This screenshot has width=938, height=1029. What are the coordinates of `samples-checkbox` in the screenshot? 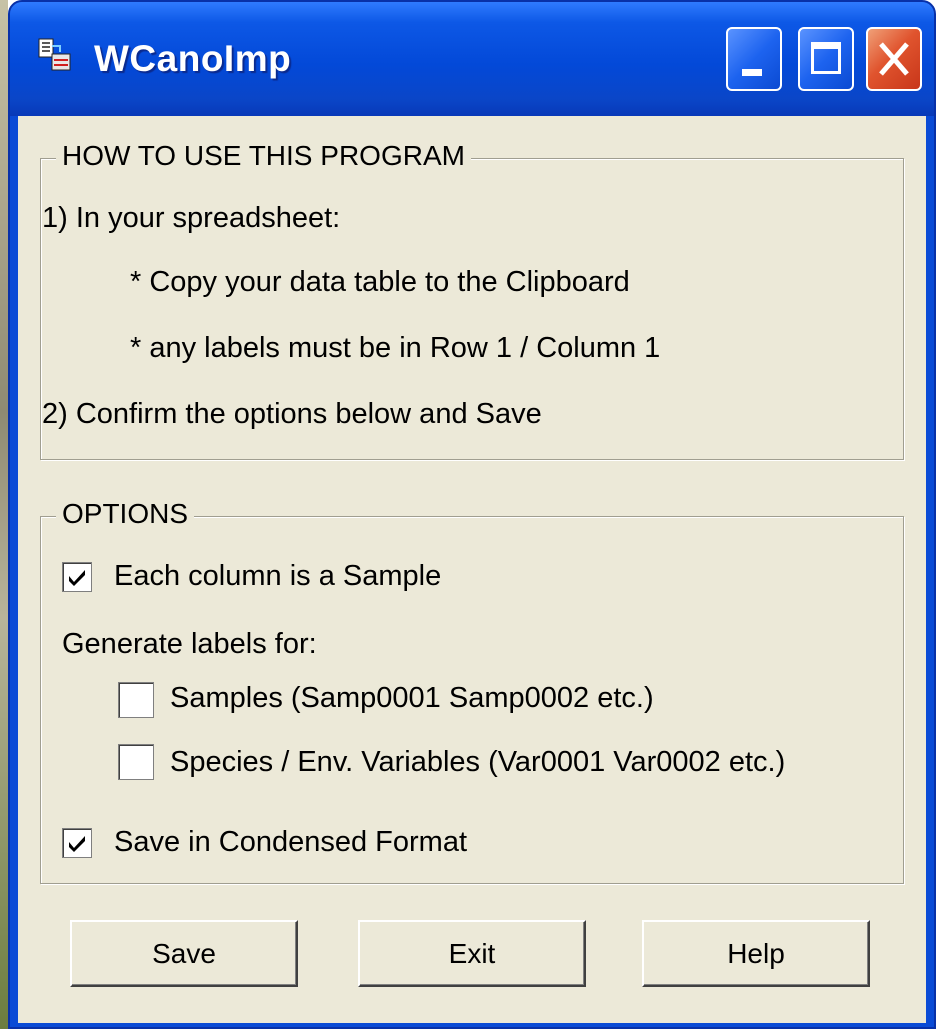 It's located at (136, 700).